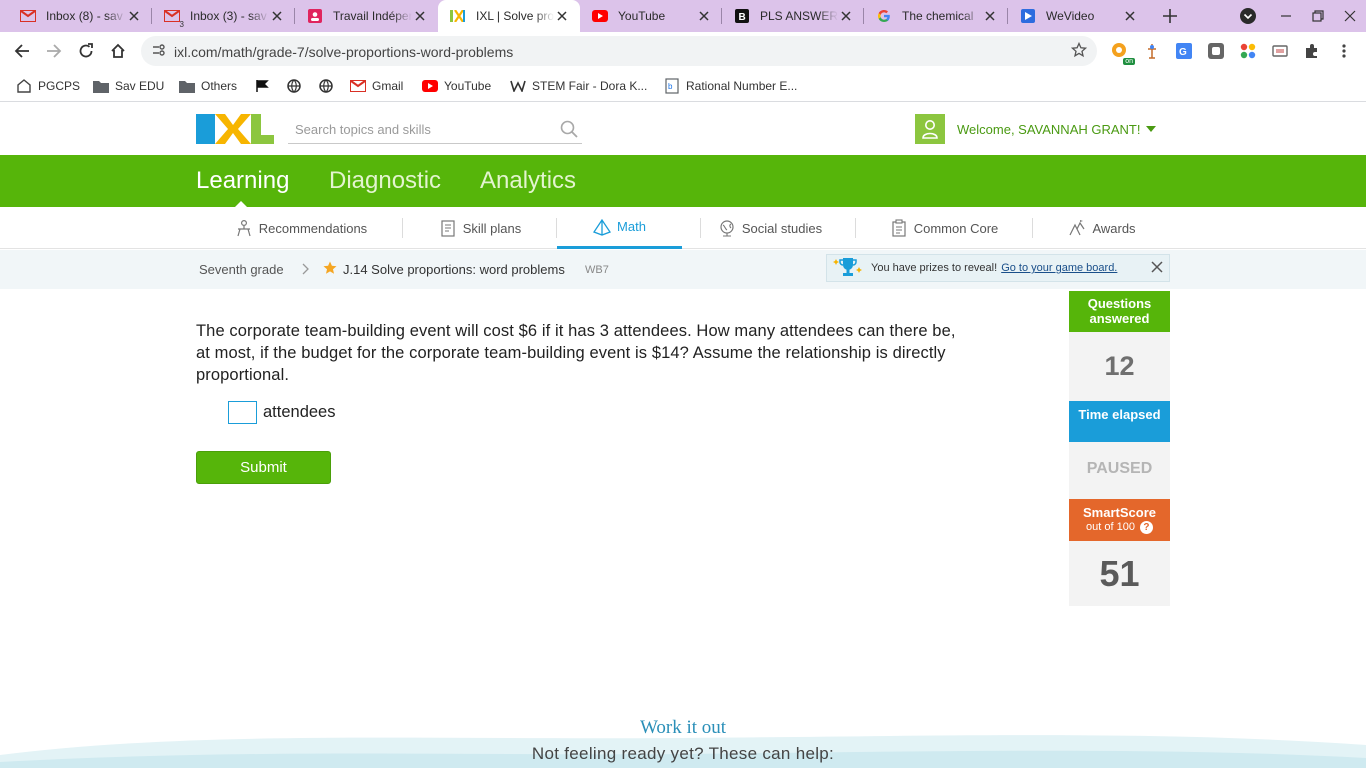 The width and height of the screenshot is (1366, 768). What do you see at coordinates (944, 228) in the screenshot?
I see `tab-common-core: Common Core` at bounding box center [944, 228].